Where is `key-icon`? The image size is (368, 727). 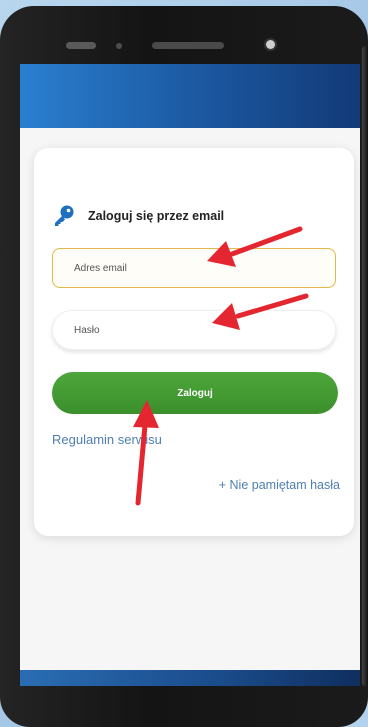 key-icon is located at coordinates (64, 215).